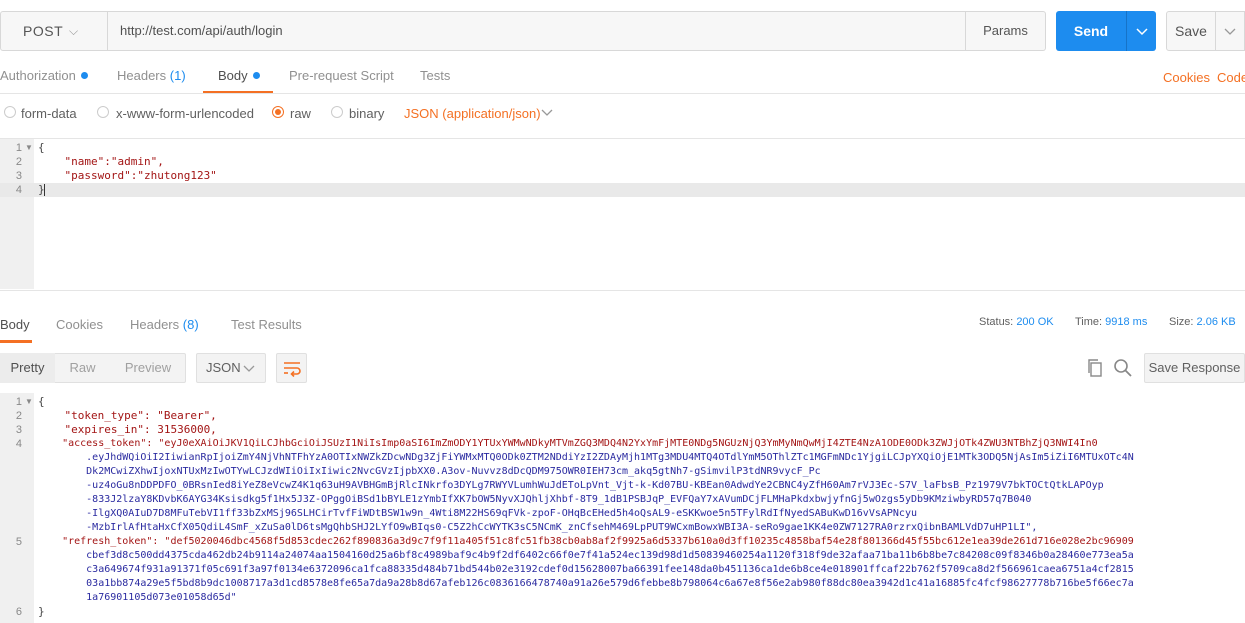 This screenshot has width=1245, height=623. I want to click on save-button: Save, so click(1191, 31).